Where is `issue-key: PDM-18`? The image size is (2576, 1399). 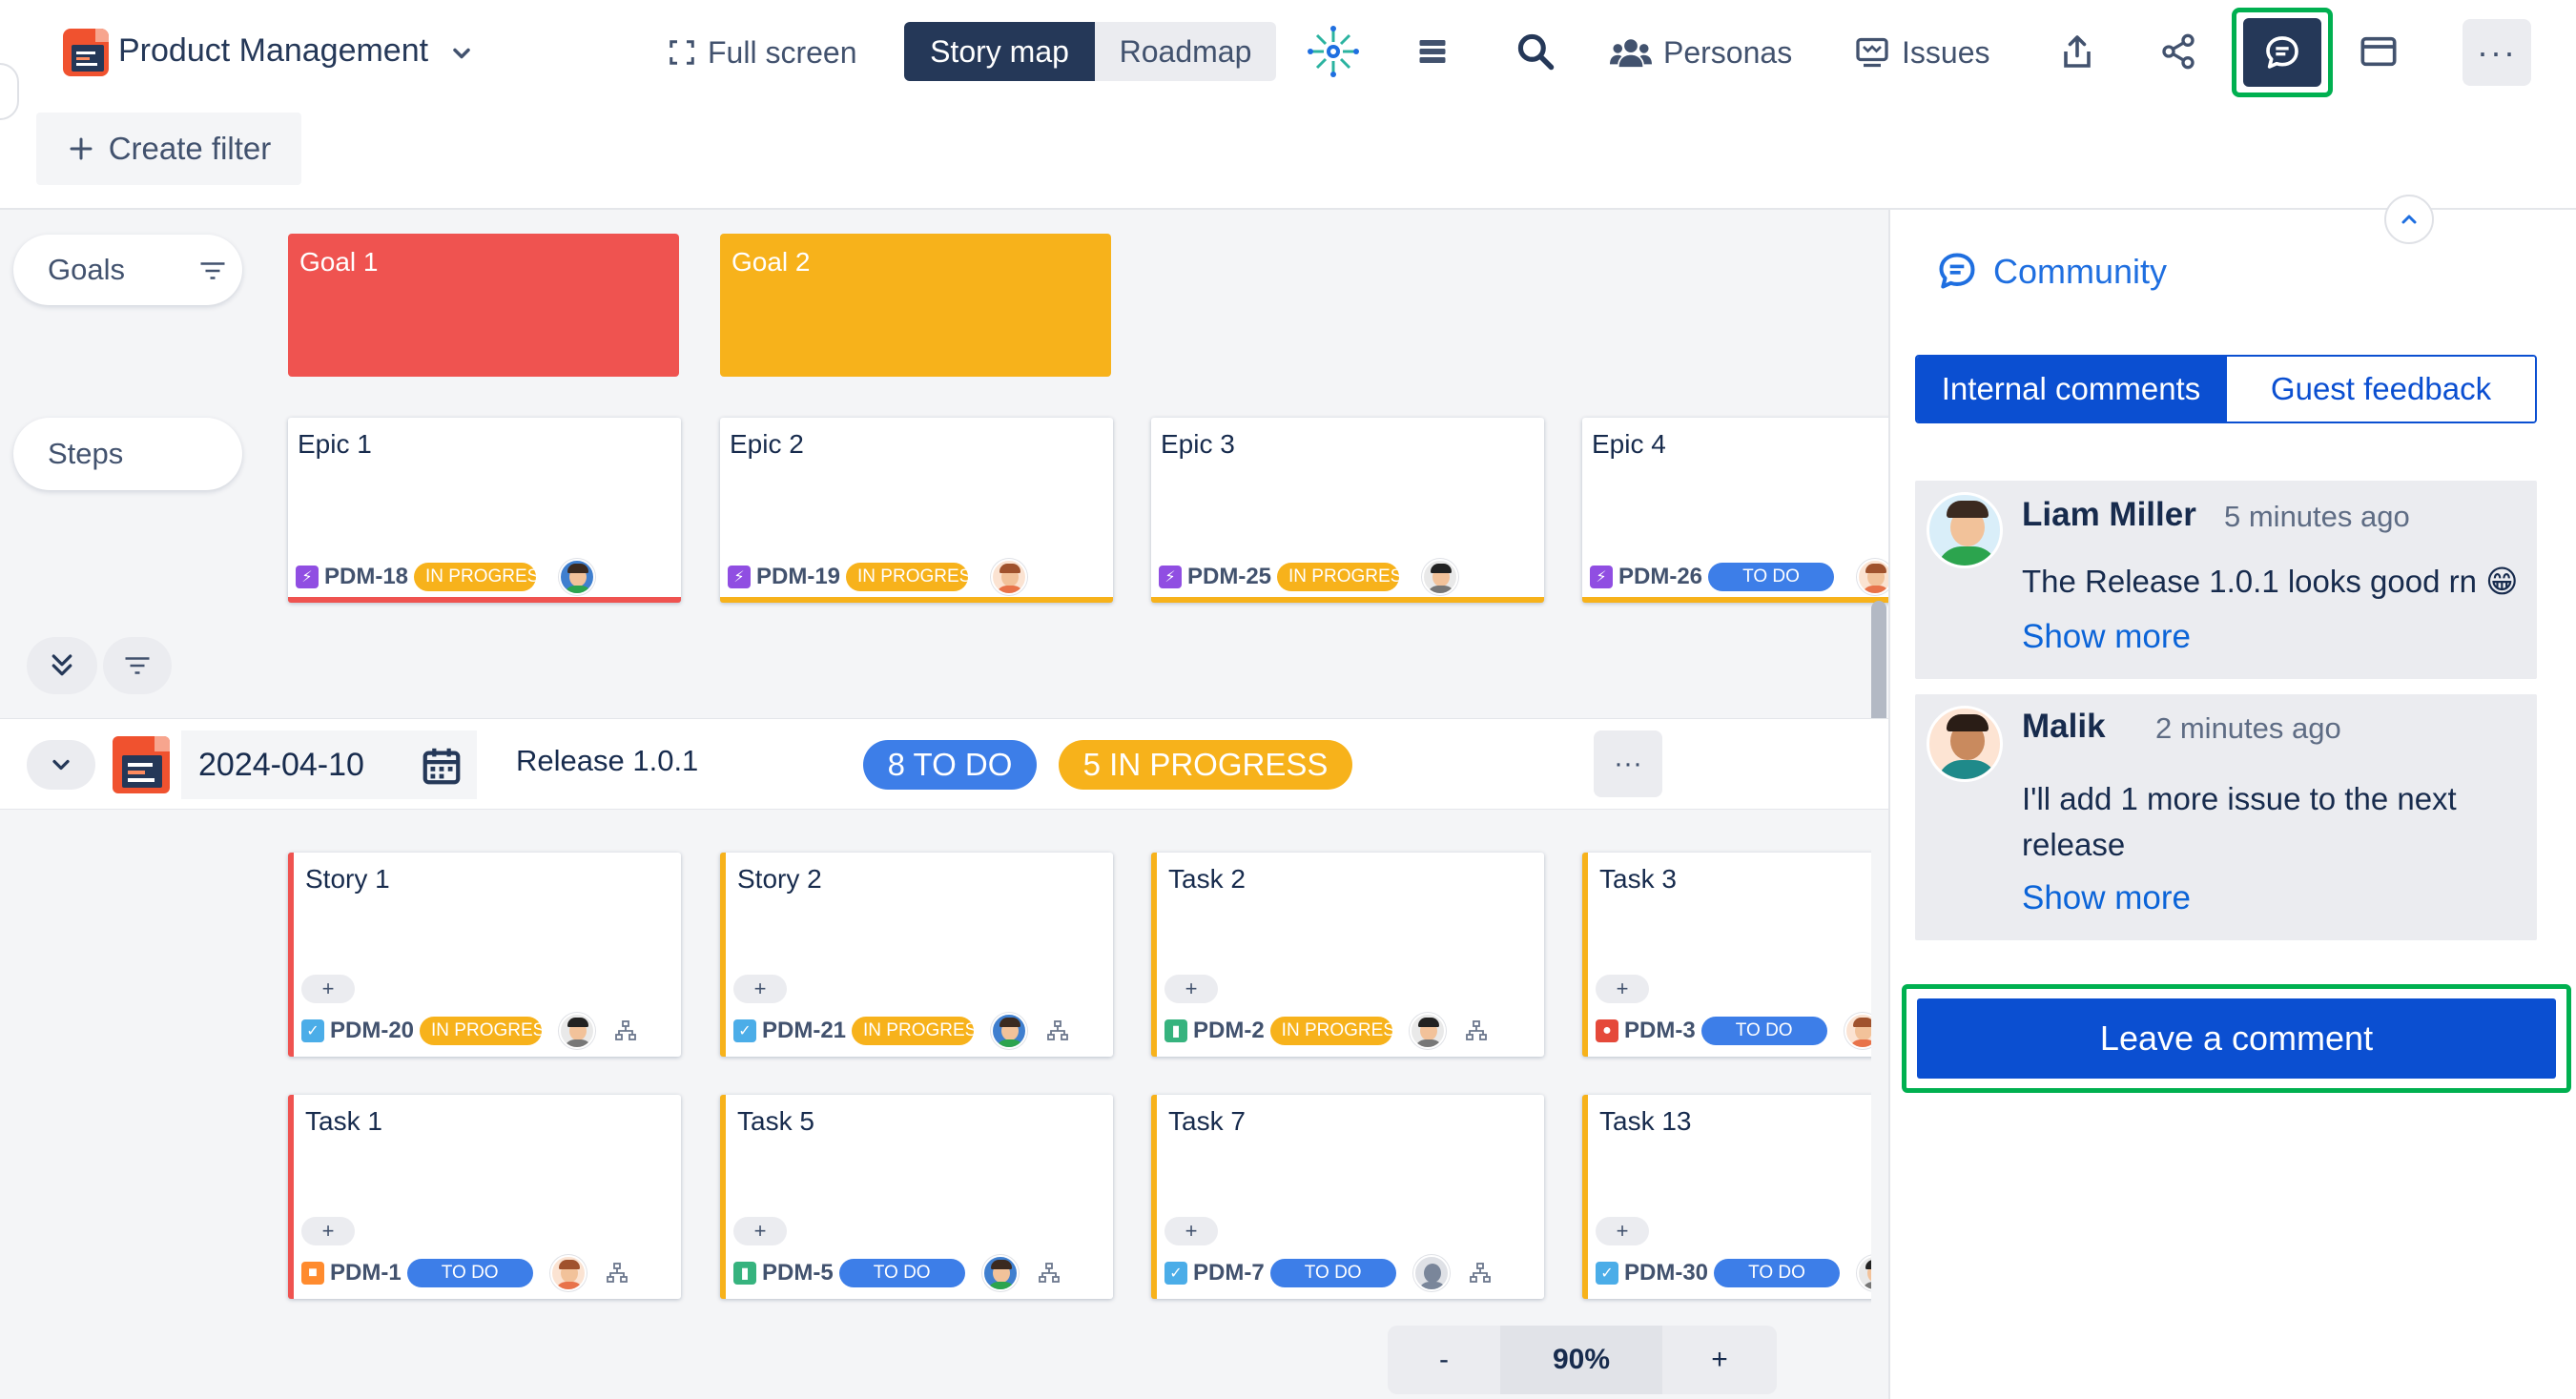 issue-key: PDM-18 is located at coordinates (366, 577).